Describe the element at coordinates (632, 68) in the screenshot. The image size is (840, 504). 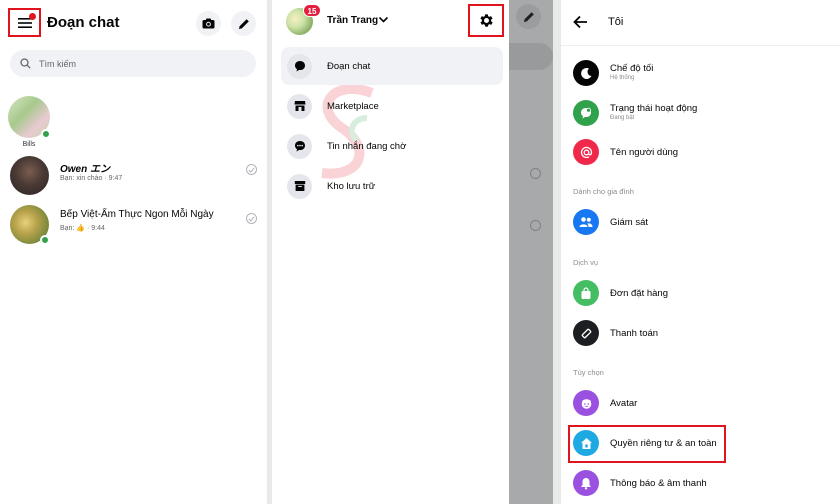
I see `setting-label: Chế độ tối` at that location.